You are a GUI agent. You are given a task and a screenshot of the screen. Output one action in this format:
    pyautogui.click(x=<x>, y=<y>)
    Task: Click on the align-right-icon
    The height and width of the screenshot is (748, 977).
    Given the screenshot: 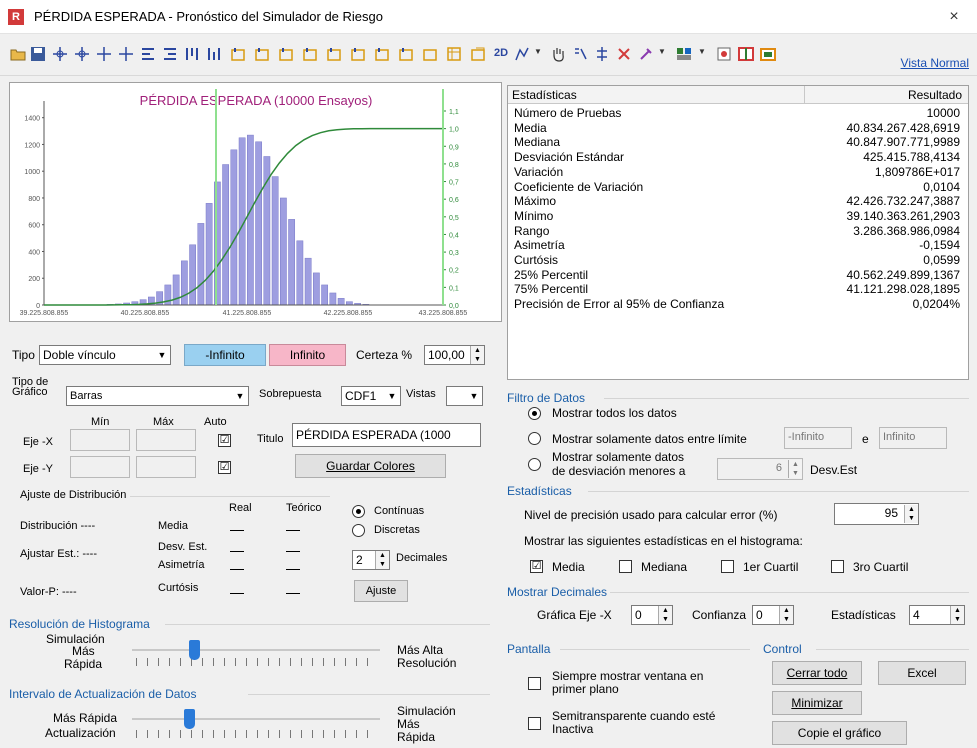 What is the action you would take?
    pyautogui.click(x=170, y=54)
    